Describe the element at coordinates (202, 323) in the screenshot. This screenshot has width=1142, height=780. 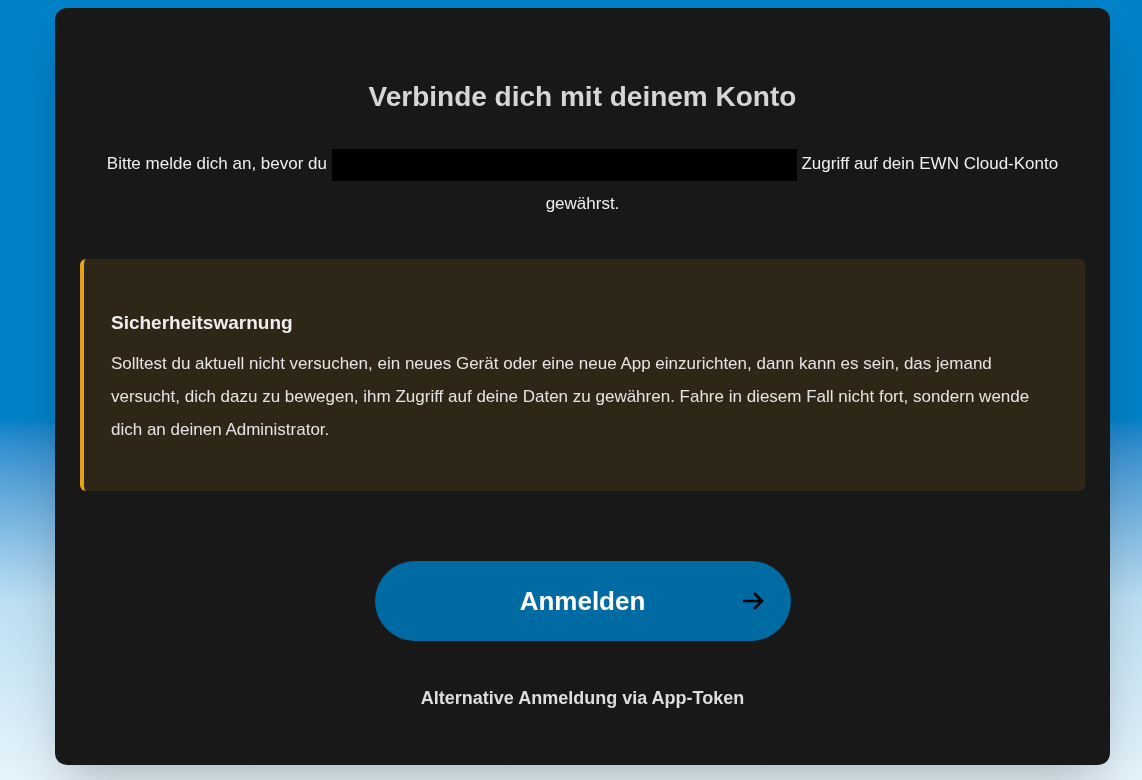
I see `warning-title: Sicherheitswarnung` at that location.